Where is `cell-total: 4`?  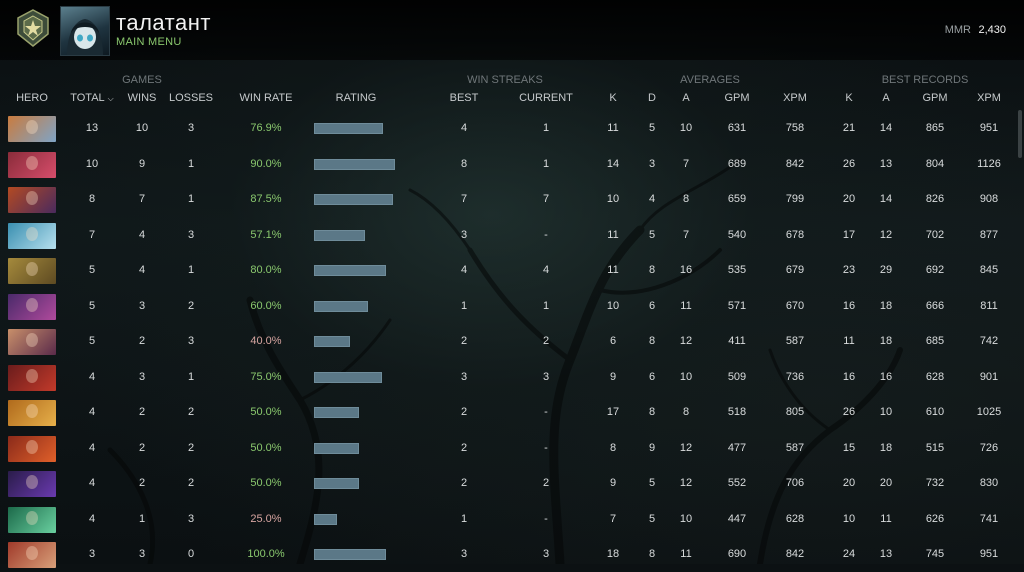 cell-total: 4 is located at coordinates (92, 412).